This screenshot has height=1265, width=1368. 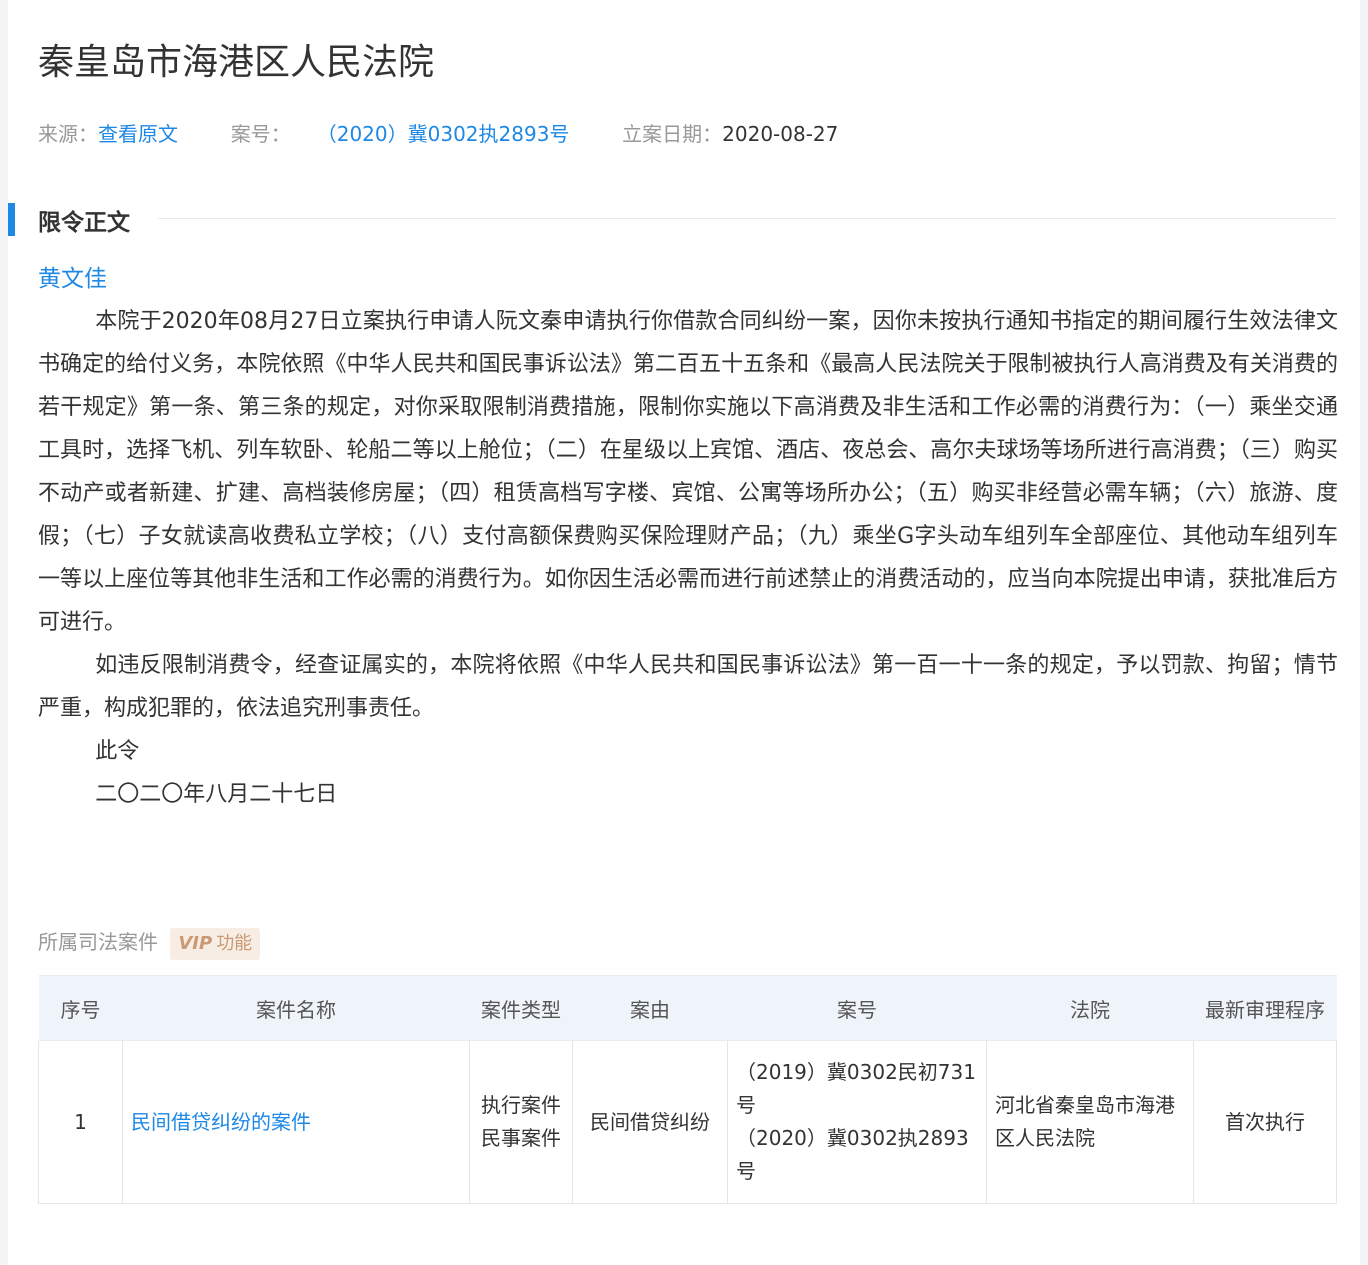 What do you see at coordinates (1090, 1122) in the screenshot?
I see `row-court: 河北省秦皇岛市海港区人民法院` at bounding box center [1090, 1122].